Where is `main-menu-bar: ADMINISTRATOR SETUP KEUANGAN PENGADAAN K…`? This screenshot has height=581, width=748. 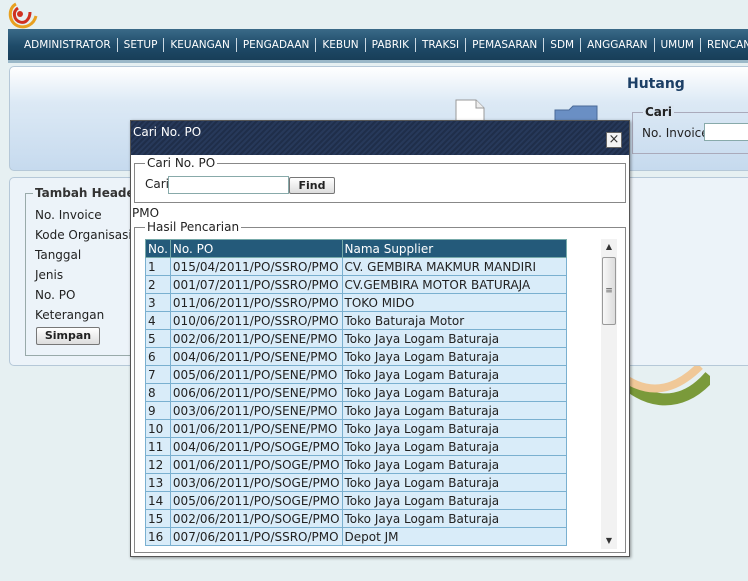 main-menu-bar: ADMINISTRATOR SETUP KEUANGAN PENGADAAN K… is located at coordinates (378, 46).